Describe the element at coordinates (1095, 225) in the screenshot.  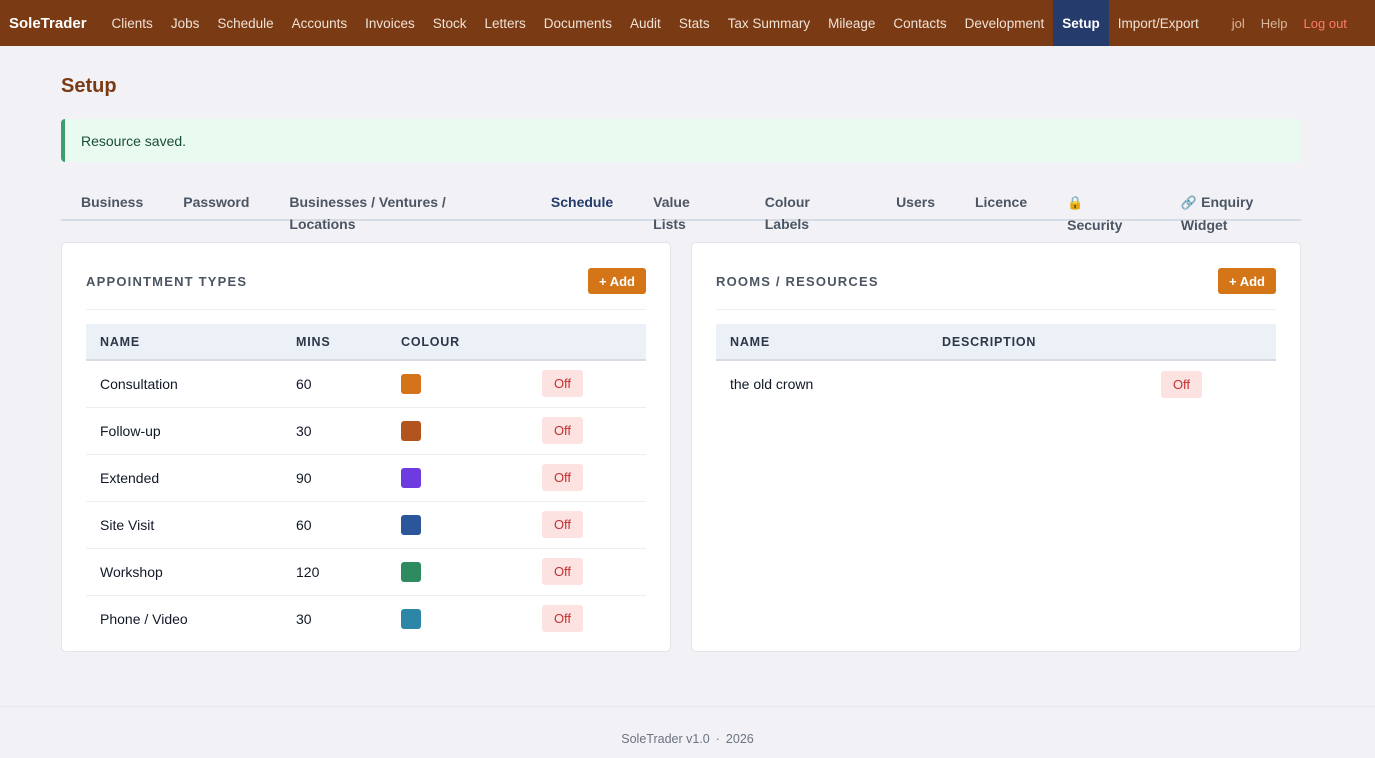
I see `tab-label: Security` at that location.